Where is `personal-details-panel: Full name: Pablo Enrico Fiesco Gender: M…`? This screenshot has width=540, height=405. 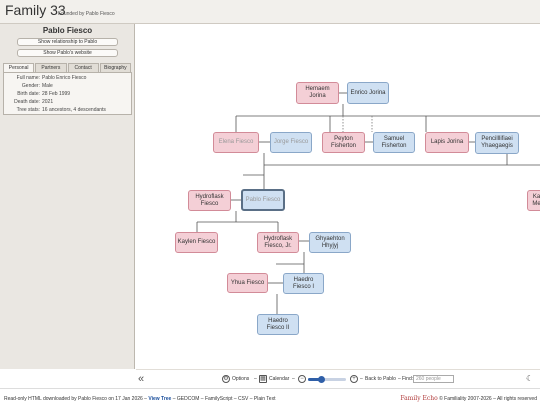
personal-details-panel: Full name: Pablo Enrico Fiesco Gender: M… is located at coordinates (67, 93).